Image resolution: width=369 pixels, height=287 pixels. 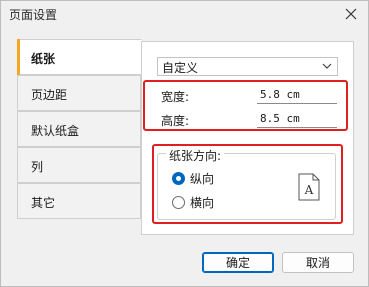 I want to click on tab-columns: 列, so click(x=79, y=165).